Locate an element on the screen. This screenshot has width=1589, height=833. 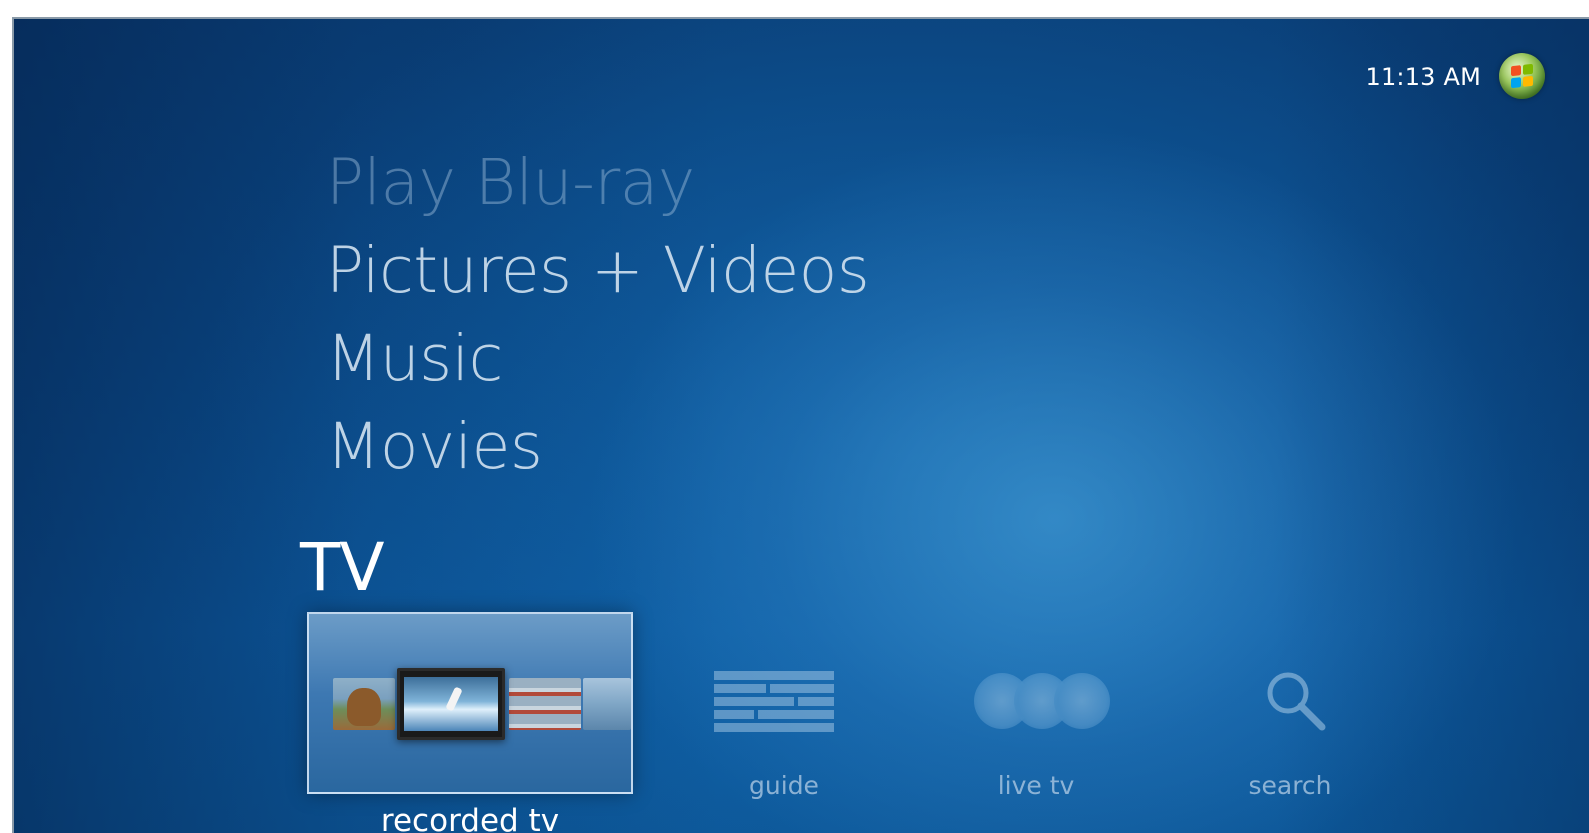
windows-start-orb-icon is located at coordinates (1522, 76).